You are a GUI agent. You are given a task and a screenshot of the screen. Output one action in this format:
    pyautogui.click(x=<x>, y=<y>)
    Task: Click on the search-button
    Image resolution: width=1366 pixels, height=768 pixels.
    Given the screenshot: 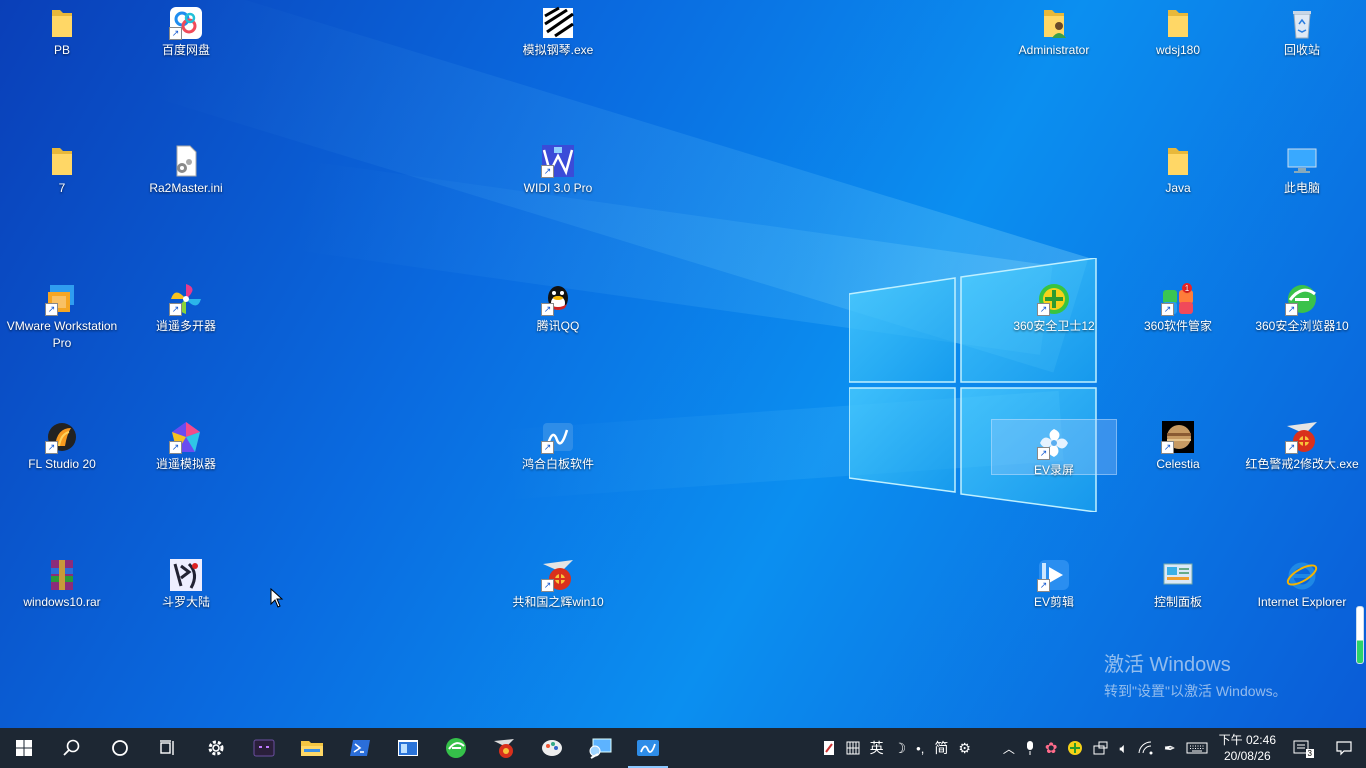 What is the action you would take?
    pyautogui.click(x=72, y=748)
    